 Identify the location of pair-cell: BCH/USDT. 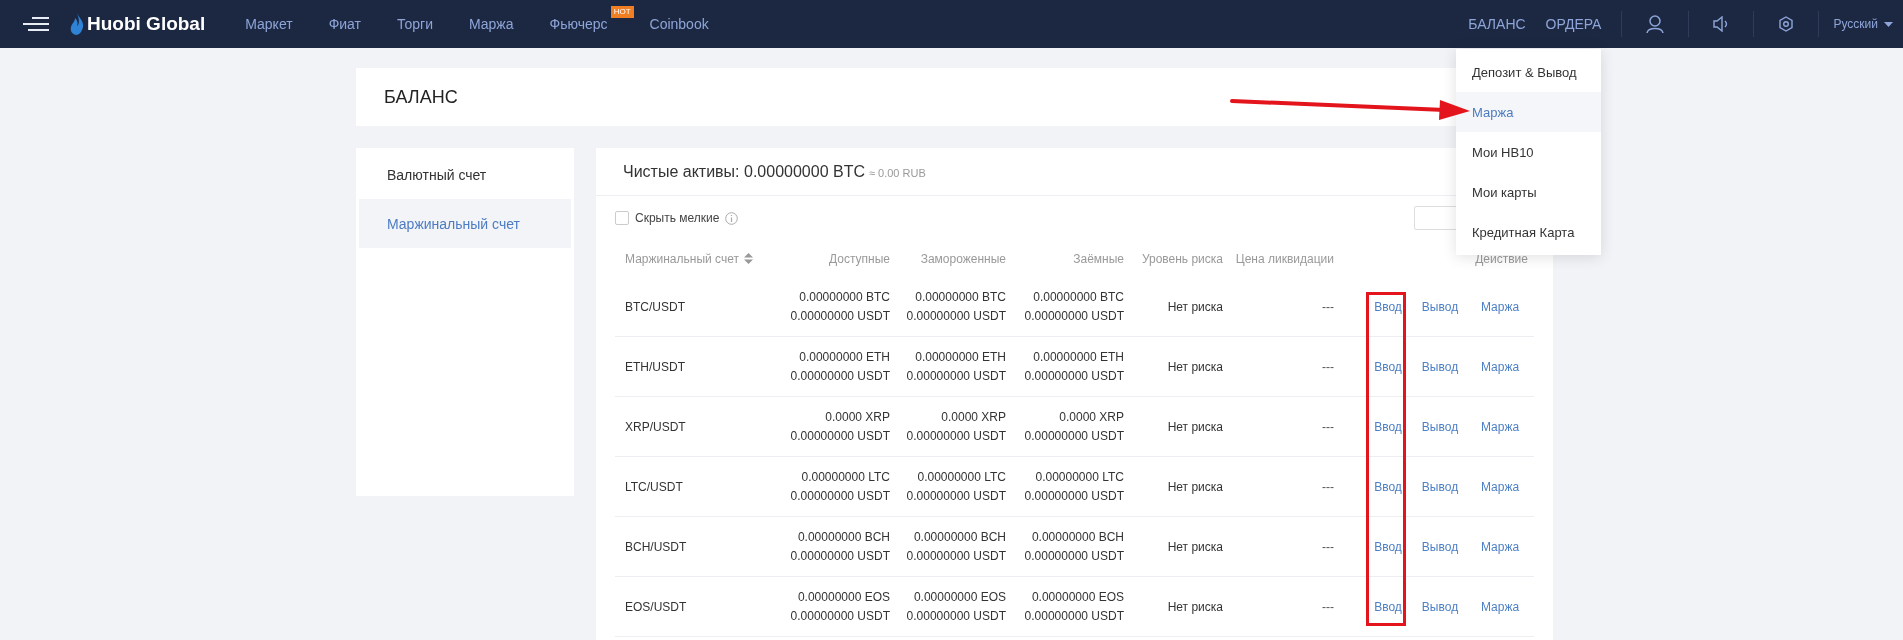
(656, 546).